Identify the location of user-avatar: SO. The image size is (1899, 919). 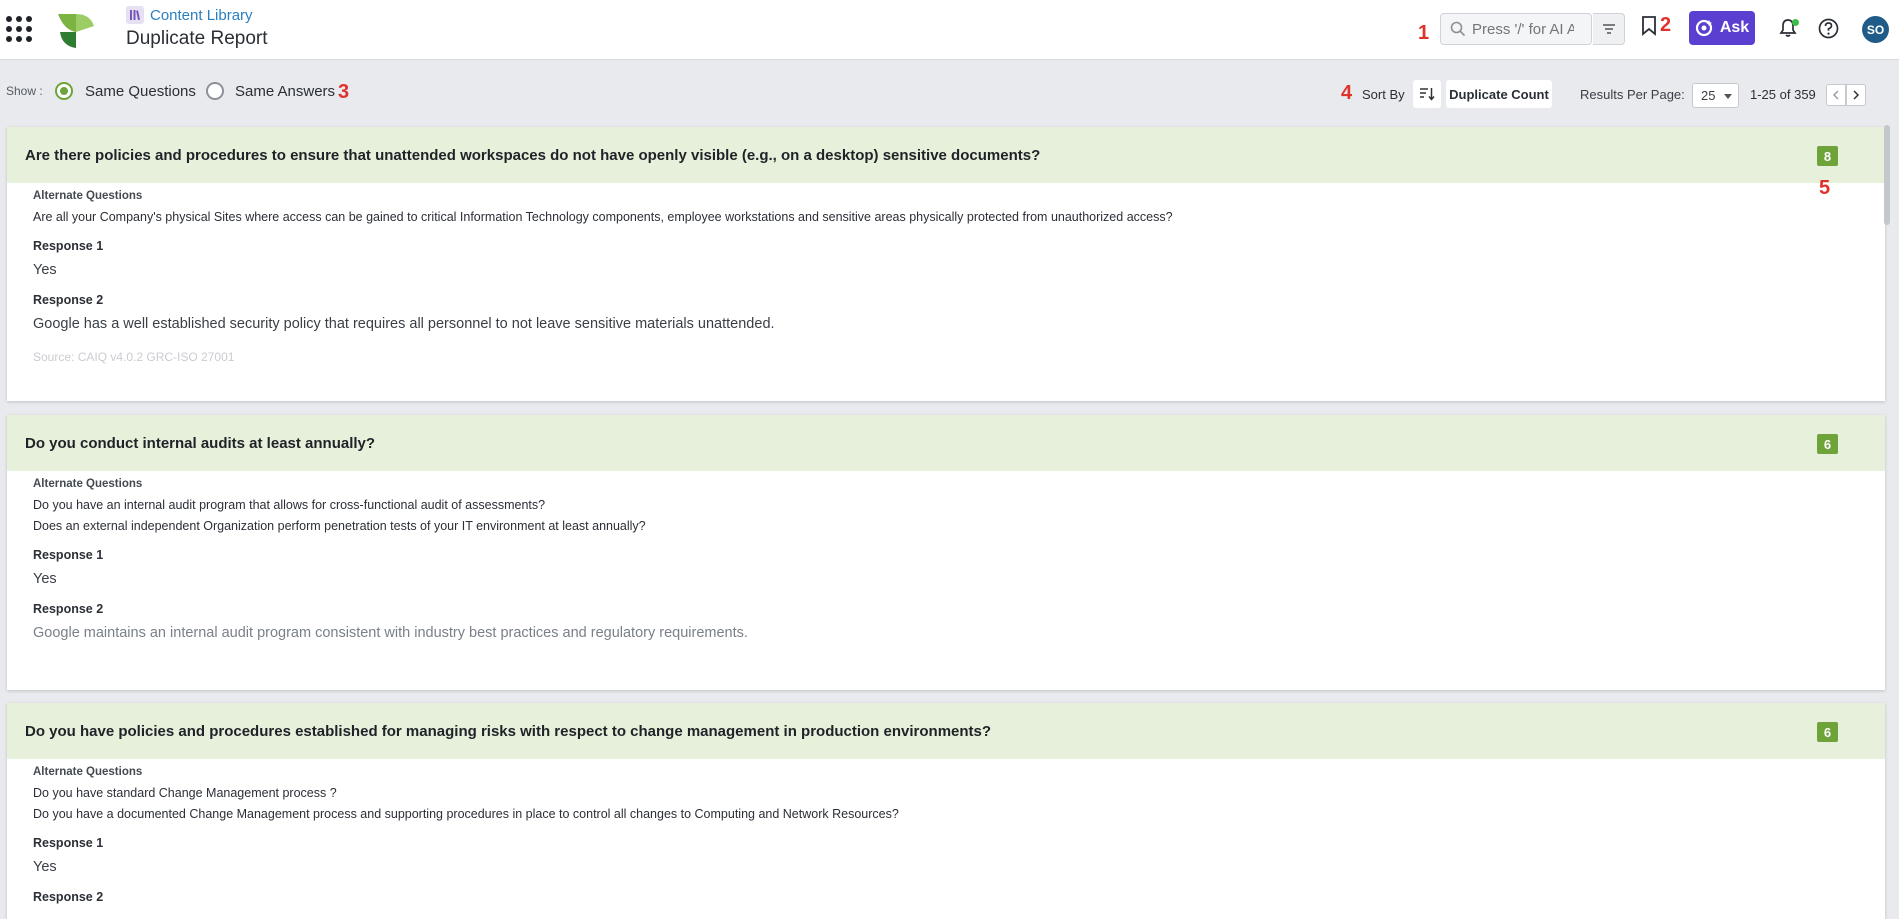
(1875, 29).